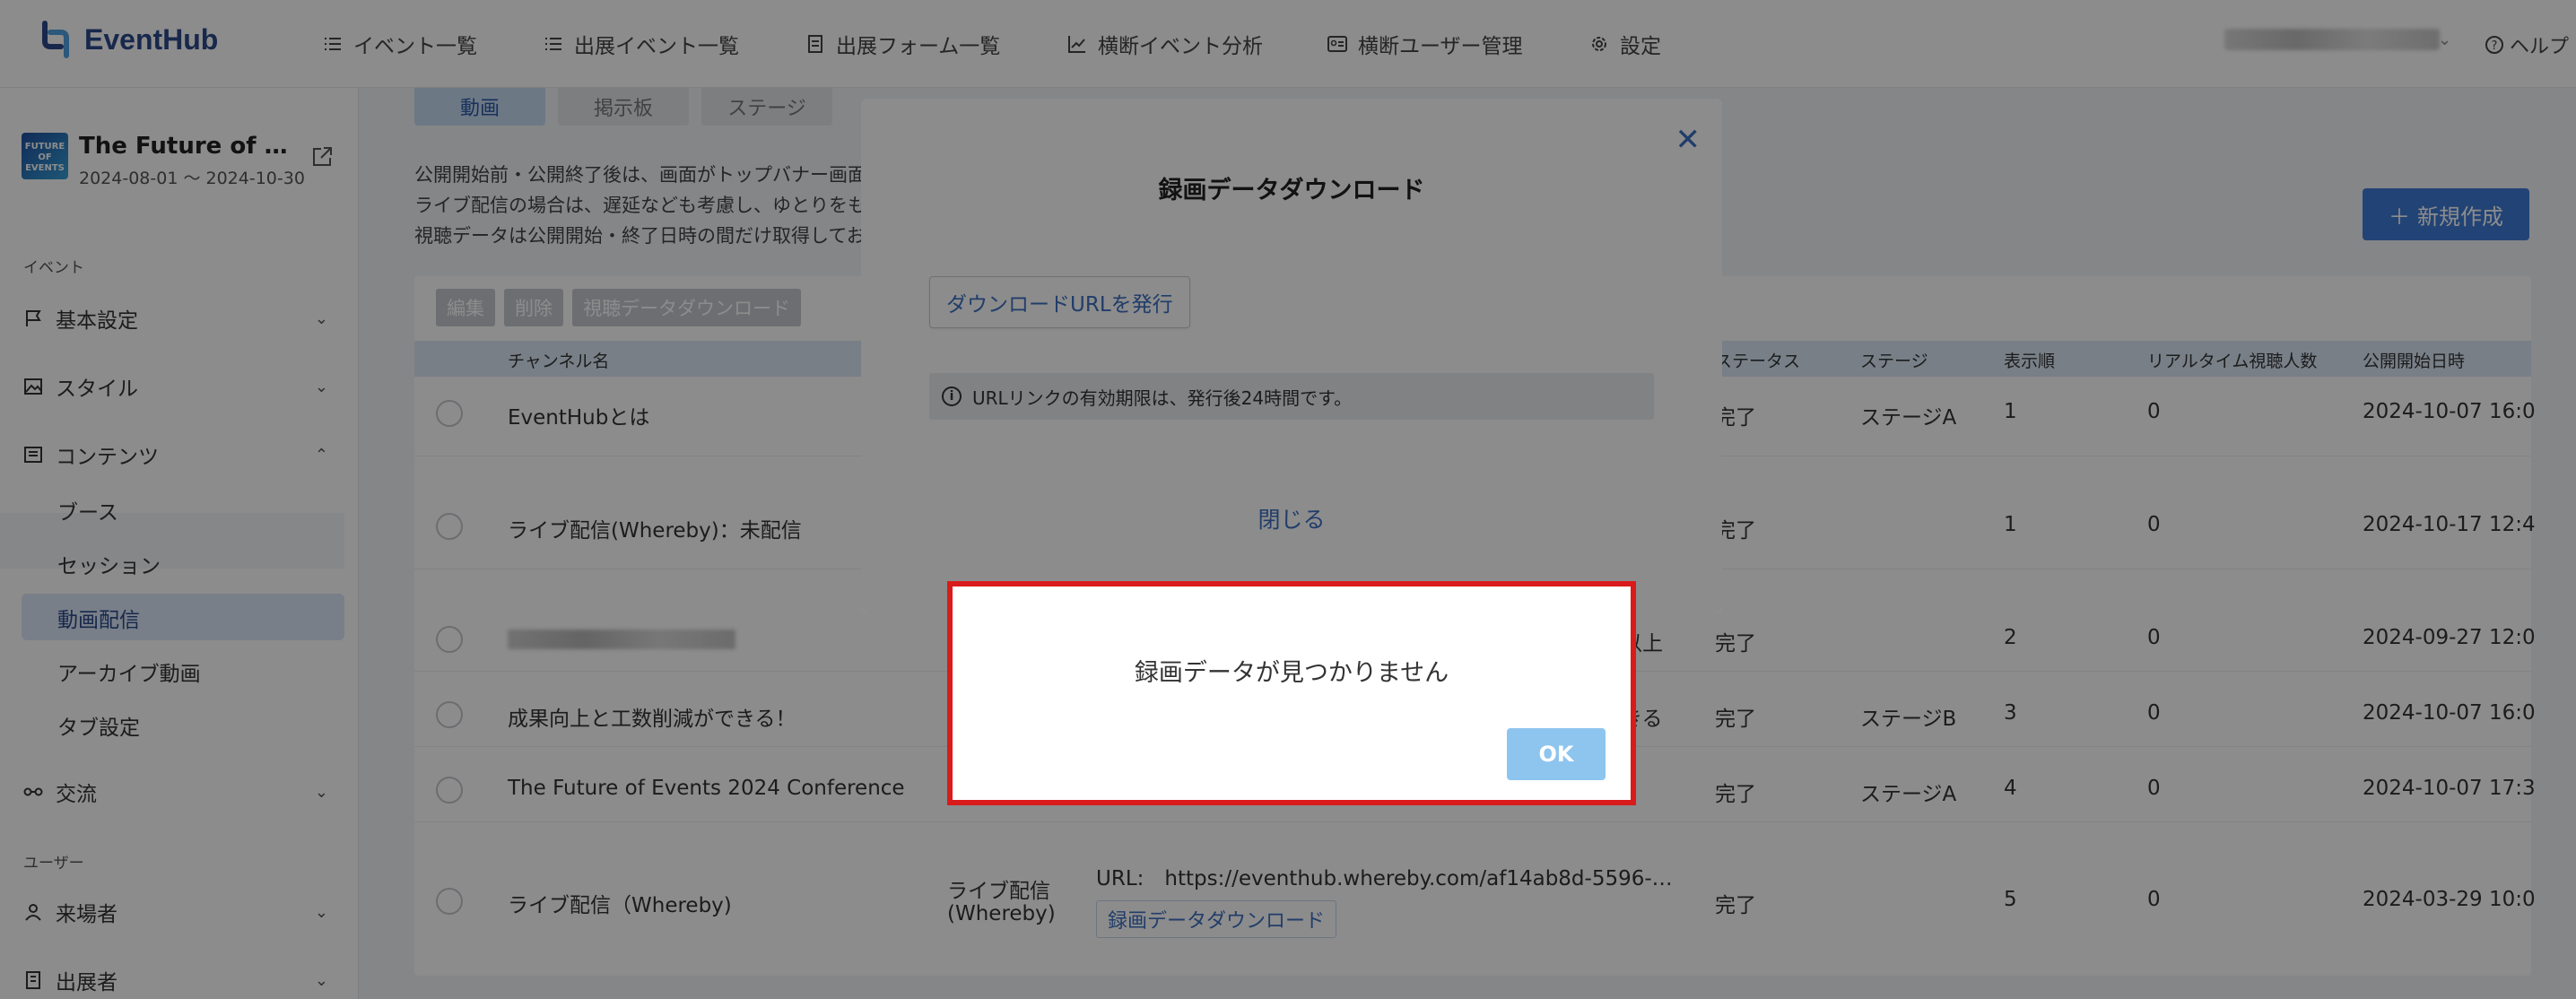 This screenshot has width=2576, height=999. Describe the element at coordinates (1291, 693) in the screenshot. I see `alert-dialog: 録画データが見つかりません OK` at that location.